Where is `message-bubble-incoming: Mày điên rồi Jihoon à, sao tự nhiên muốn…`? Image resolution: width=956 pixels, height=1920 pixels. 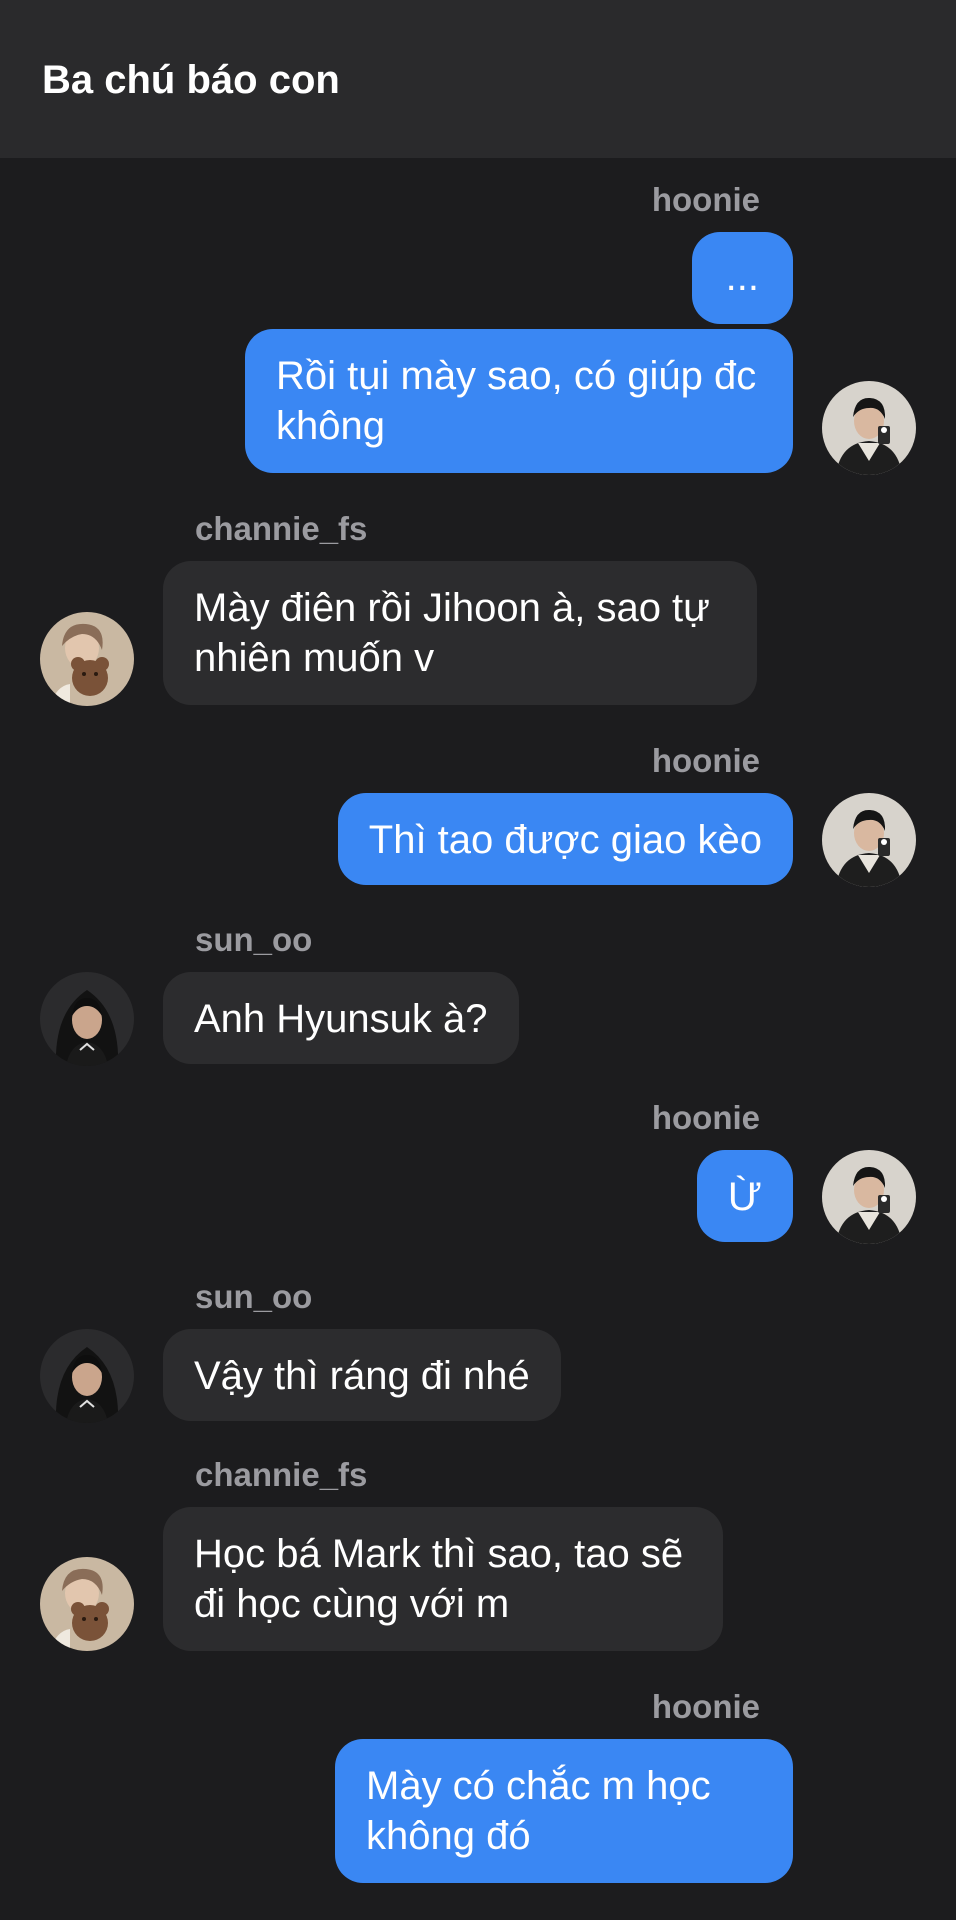 message-bubble-incoming: Mày điên rồi Jihoon à, sao tự nhiên muốn… is located at coordinates (460, 633).